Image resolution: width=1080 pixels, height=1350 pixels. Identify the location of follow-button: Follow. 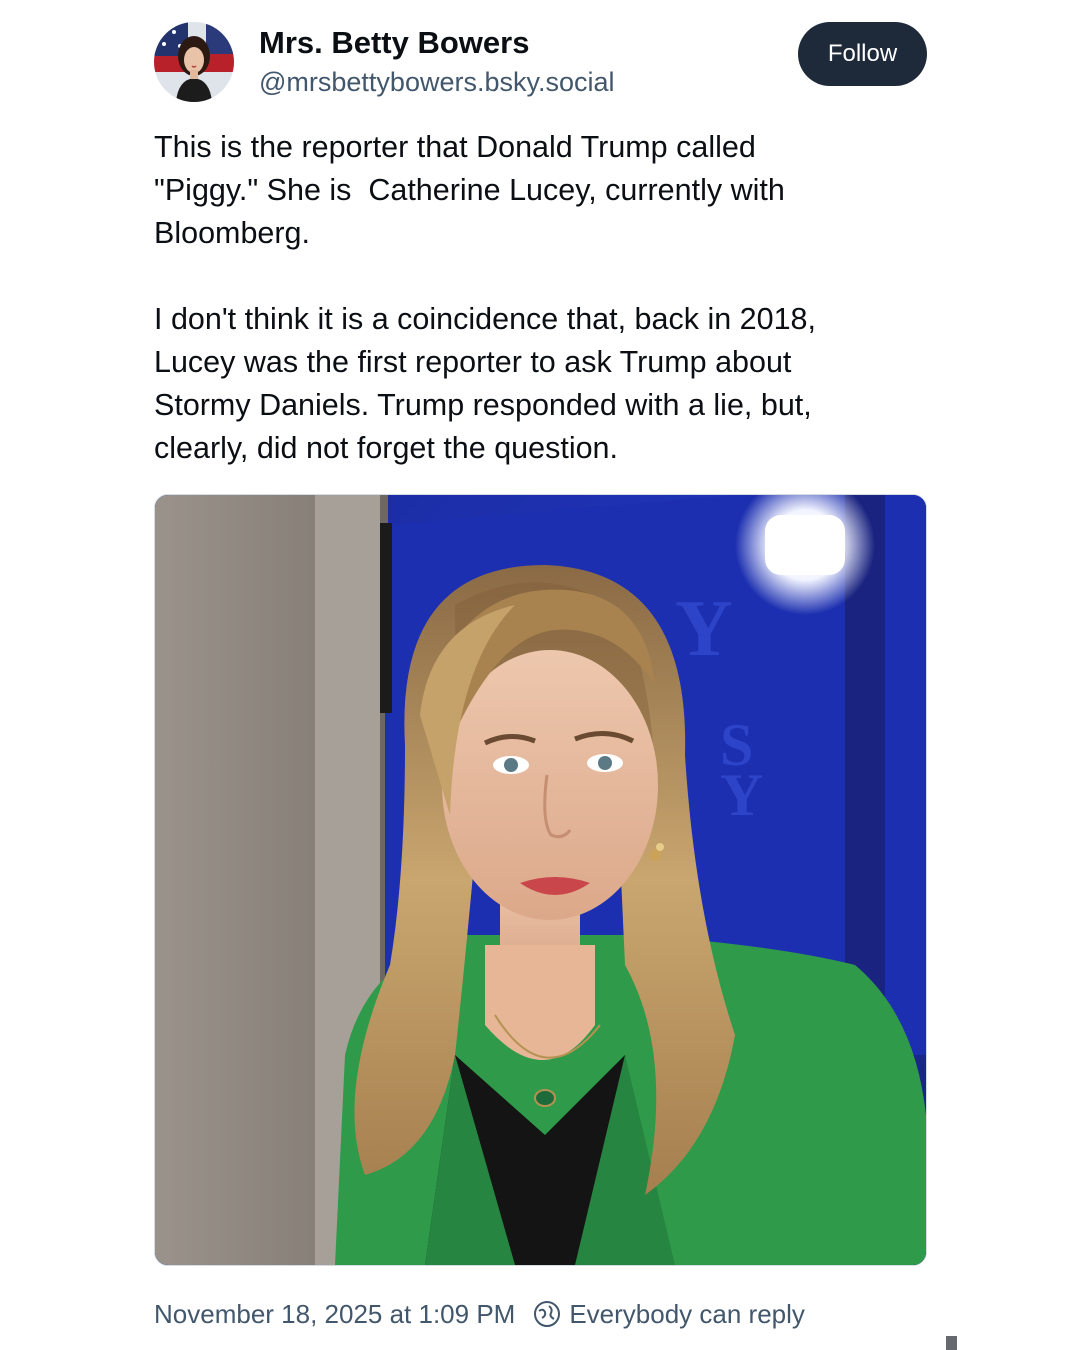
(862, 54).